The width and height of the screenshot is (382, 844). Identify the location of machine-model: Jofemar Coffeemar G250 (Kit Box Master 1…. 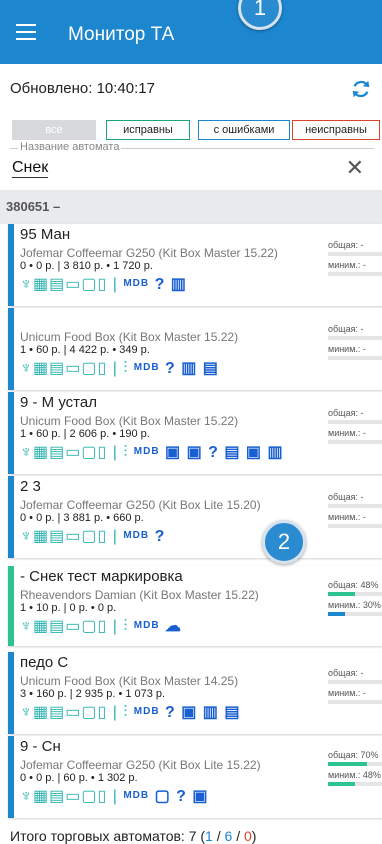
(149, 253).